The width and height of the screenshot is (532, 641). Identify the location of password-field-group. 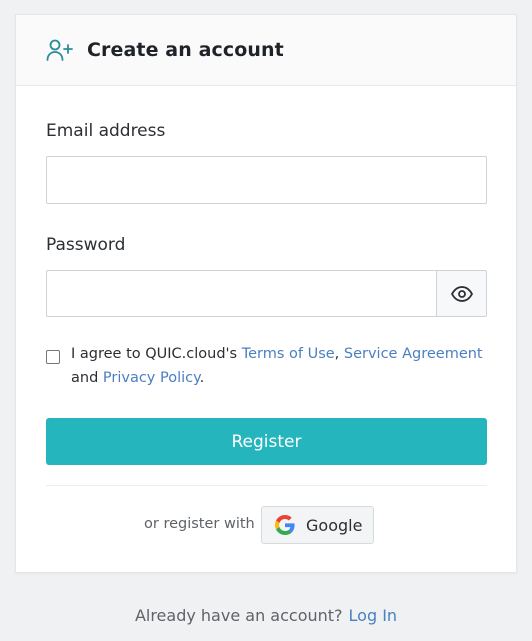
(266, 293).